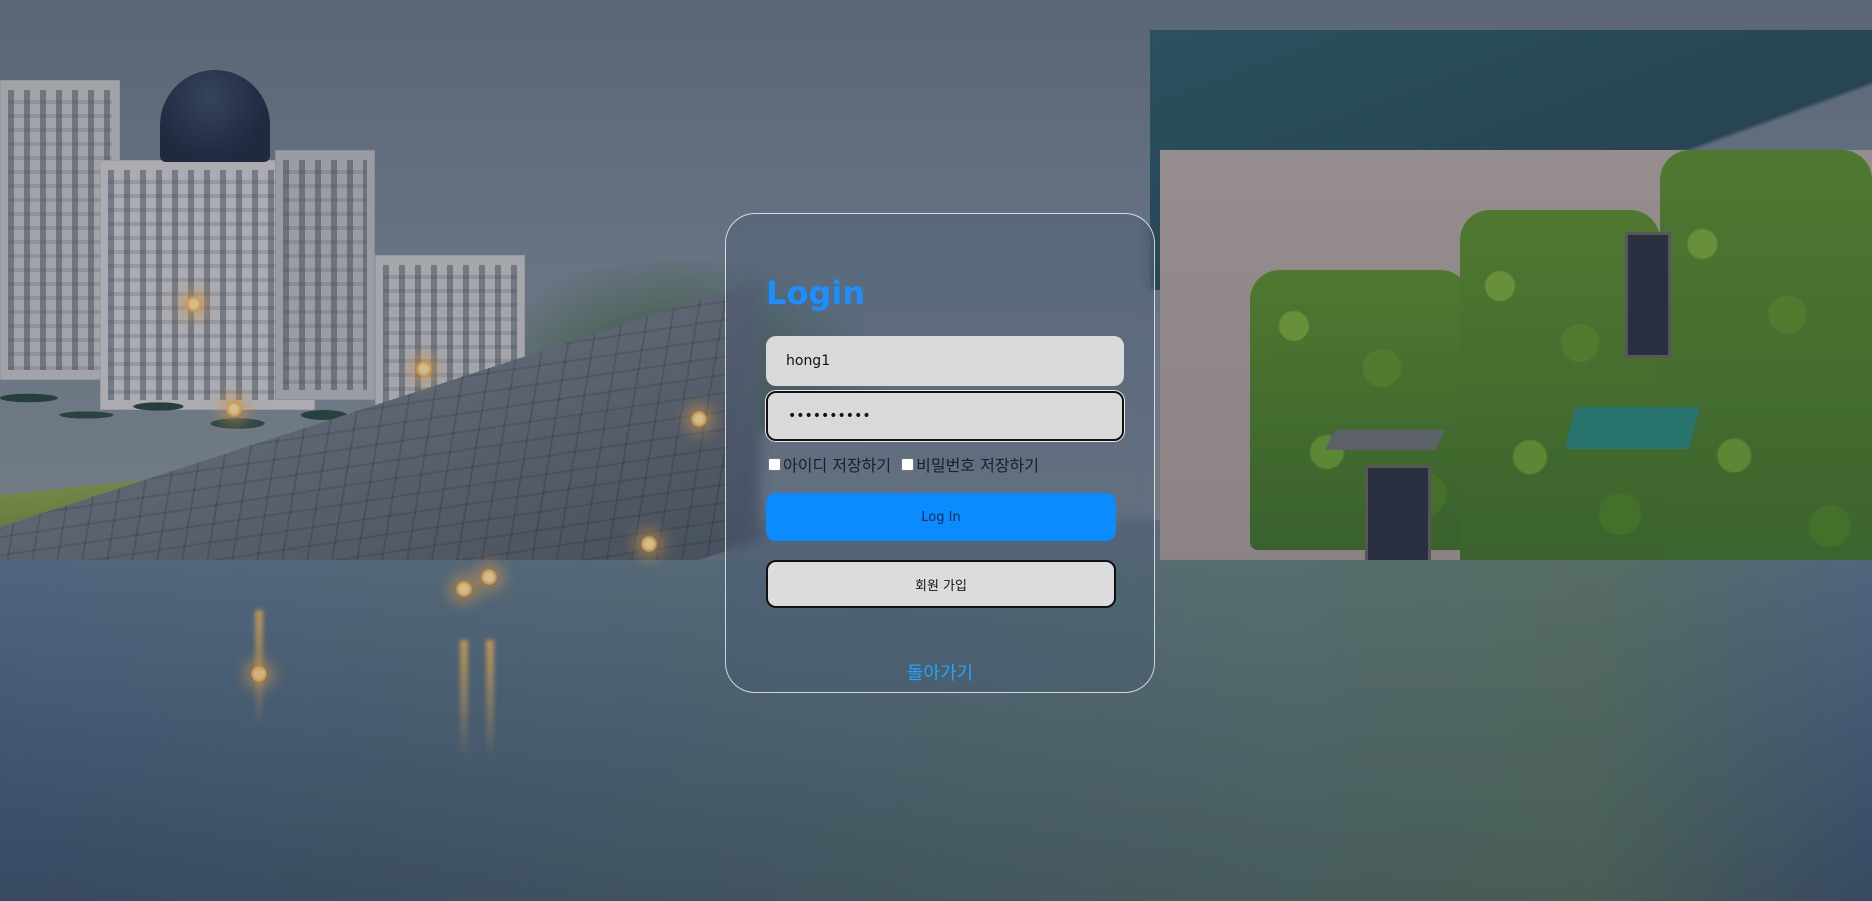  I want to click on back-link: 돌아가기, so click(940, 672).